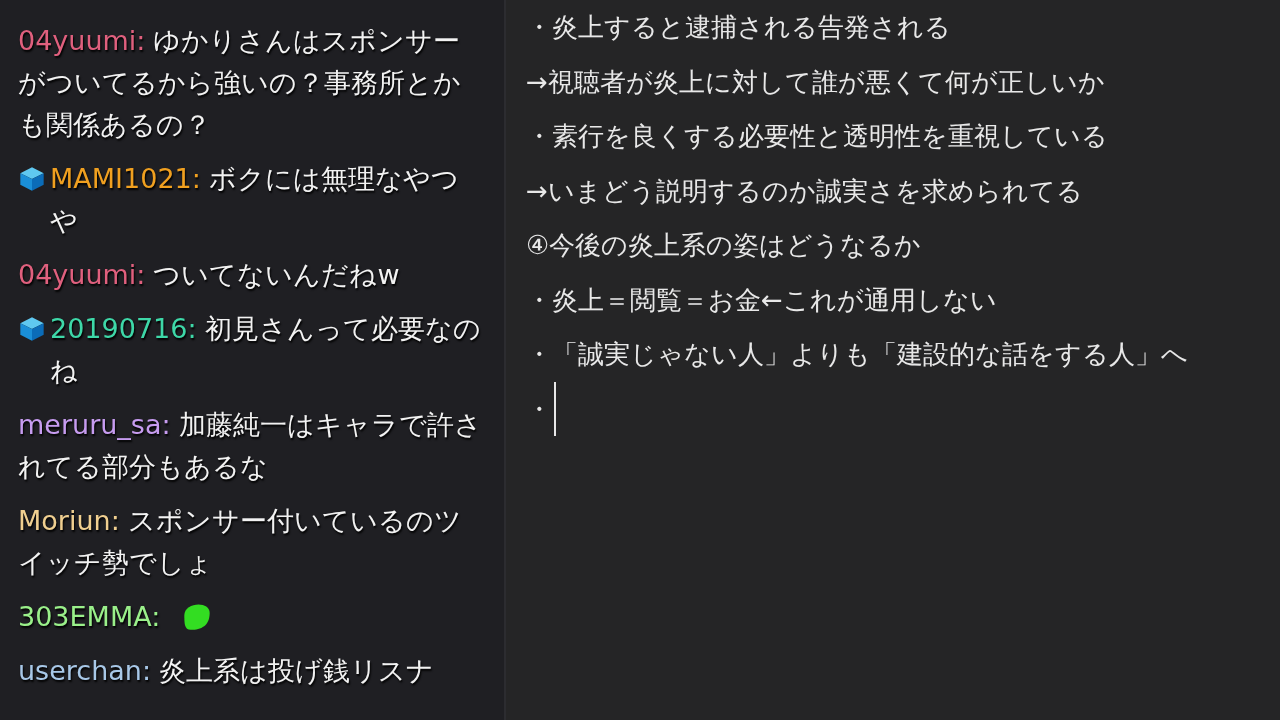 This screenshot has width=1280, height=720. Describe the element at coordinates (226, 671) in the screenshot. I see `chat-message: userchan: 炎上系は投げ銭リスナ` at that location.